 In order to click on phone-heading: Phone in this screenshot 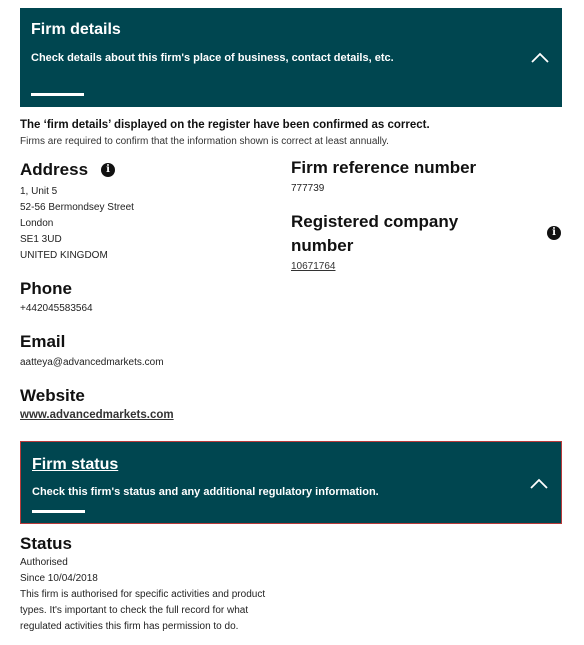, I will do `click(46, 288)`.